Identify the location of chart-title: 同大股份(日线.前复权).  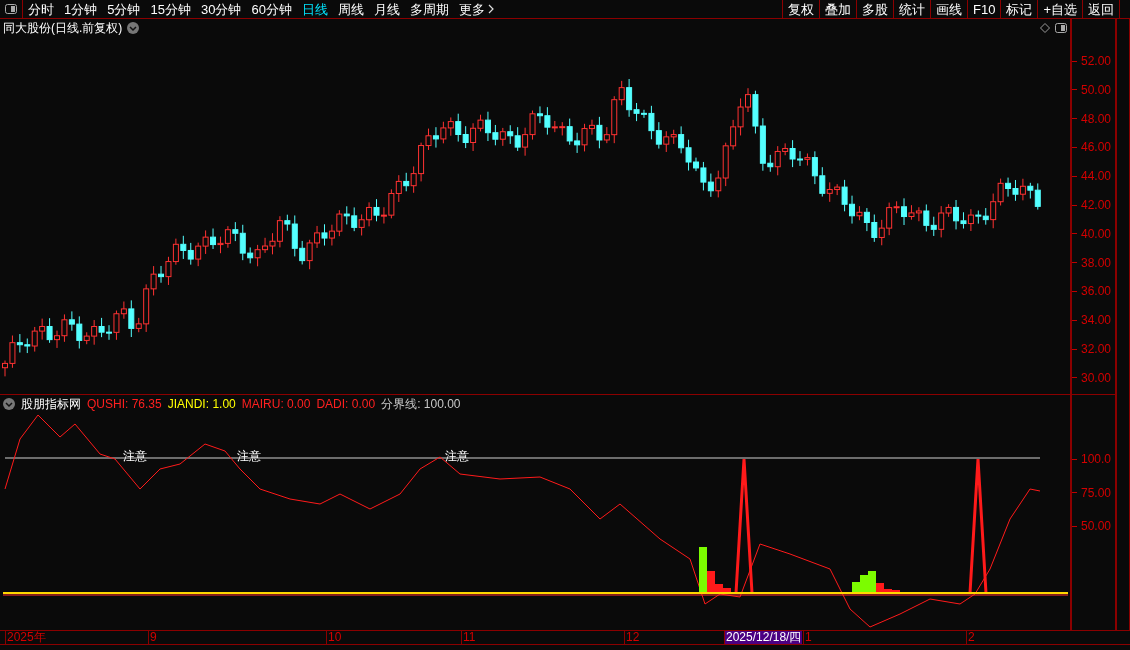
(63, 28).